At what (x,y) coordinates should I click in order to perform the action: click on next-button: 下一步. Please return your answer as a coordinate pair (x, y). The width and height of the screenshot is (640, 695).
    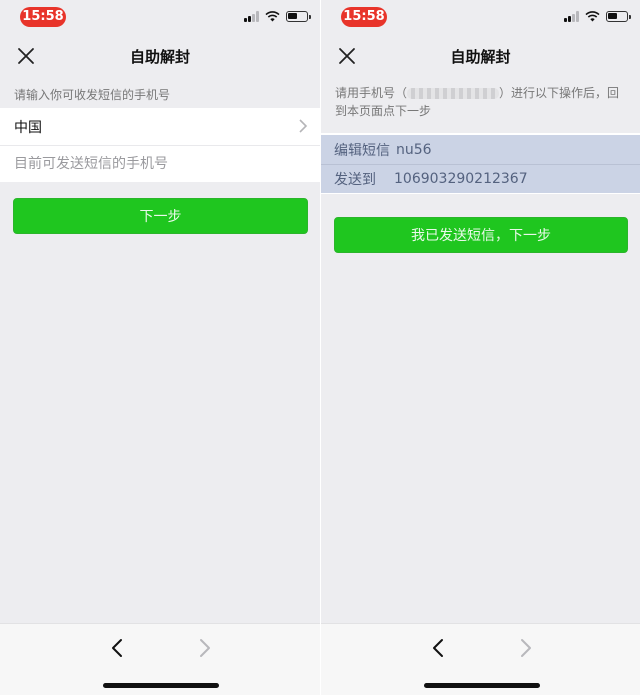
    Looking at the image, I should click on (160, 216).